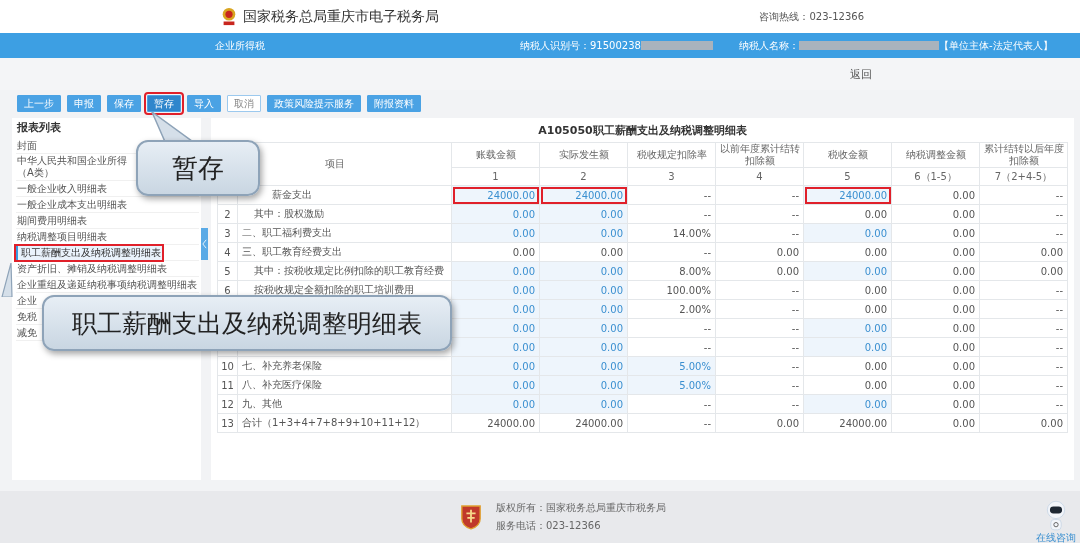 Image resolution: width=1080 pixels, height=543 pixels. Describe the element at coordinates (227, 233) in the screenshot. I see `row-number: 3` at that location.